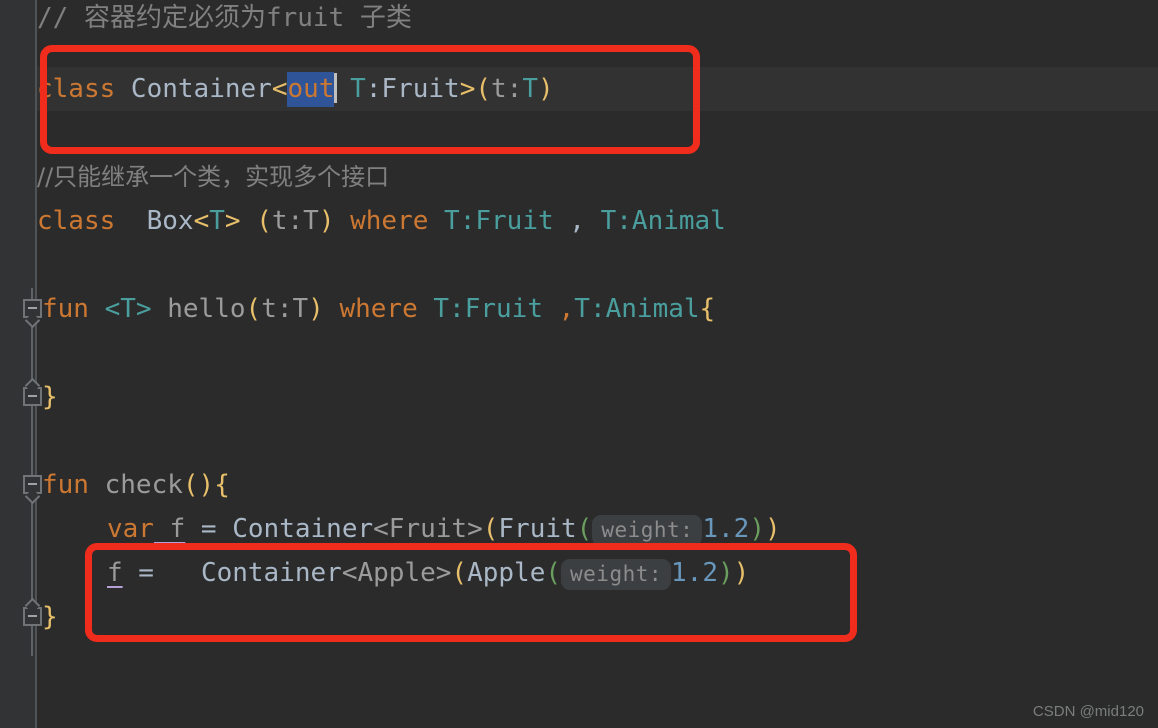 The height and width of the screenshot is (728, 1158). I want to click on arg-ctor-fruit: Fruit, so click(537, 529).